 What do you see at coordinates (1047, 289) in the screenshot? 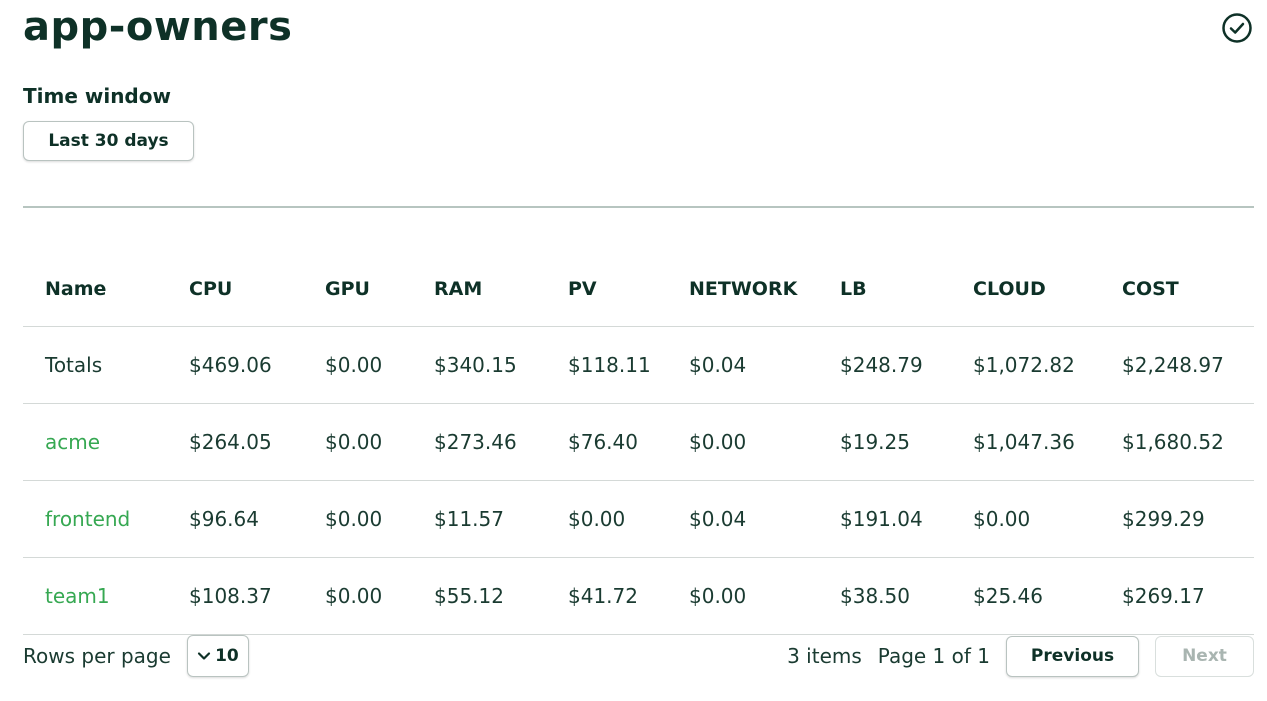
I see `column-header-cloud: CLOUD` at bounding box center [1047, 289].